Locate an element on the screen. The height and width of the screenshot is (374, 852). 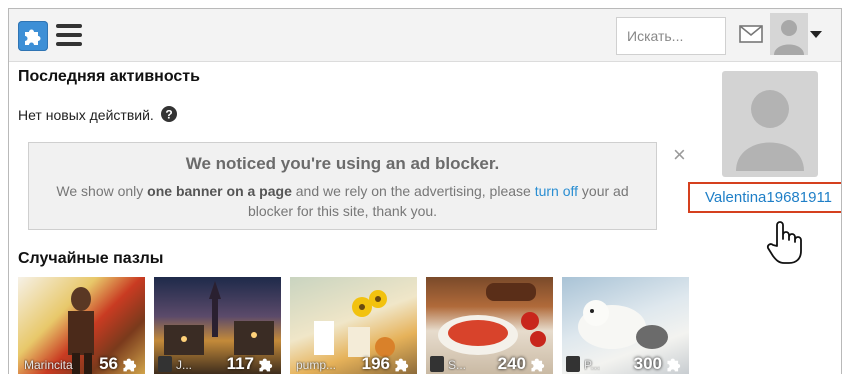
caret-down-icon is located at coordinates (816, 34).